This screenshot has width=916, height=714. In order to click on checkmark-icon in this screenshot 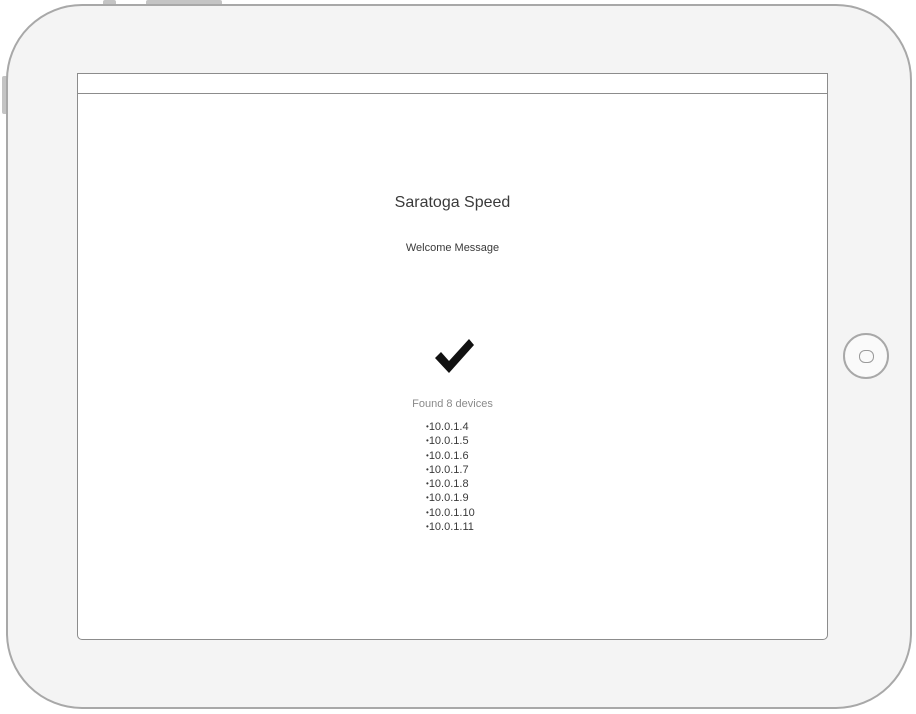, I will do `click(454, 356)`.